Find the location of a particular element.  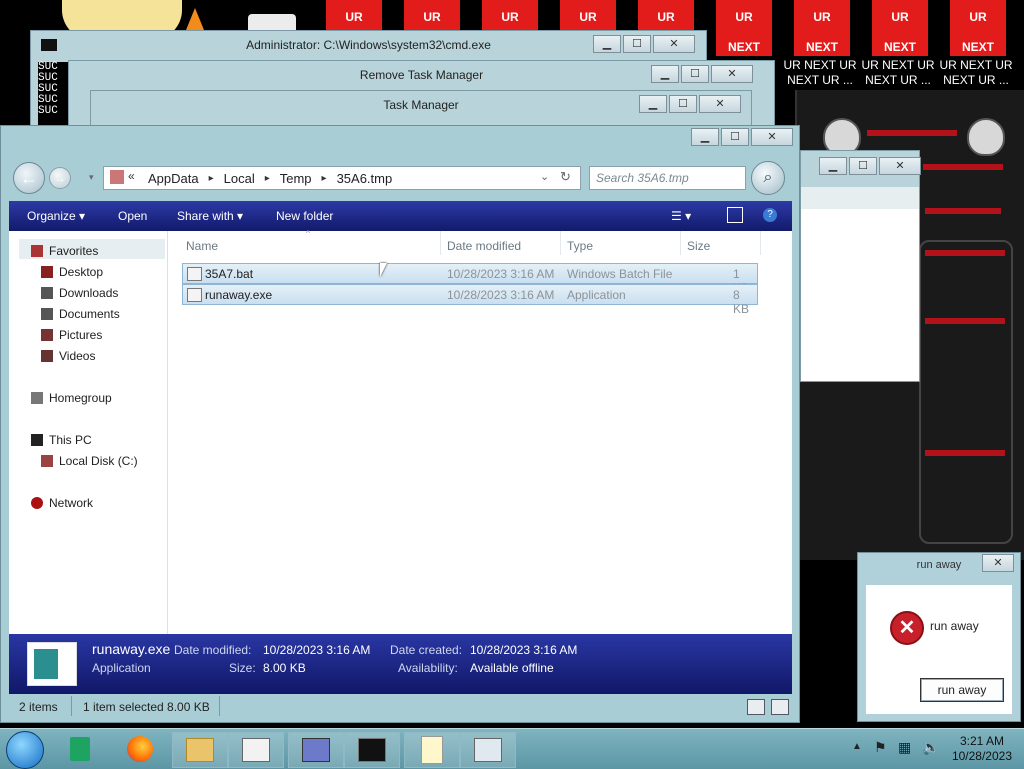

search-placeholder: Search 35A6.tmp is located at coordinates (642, 178).